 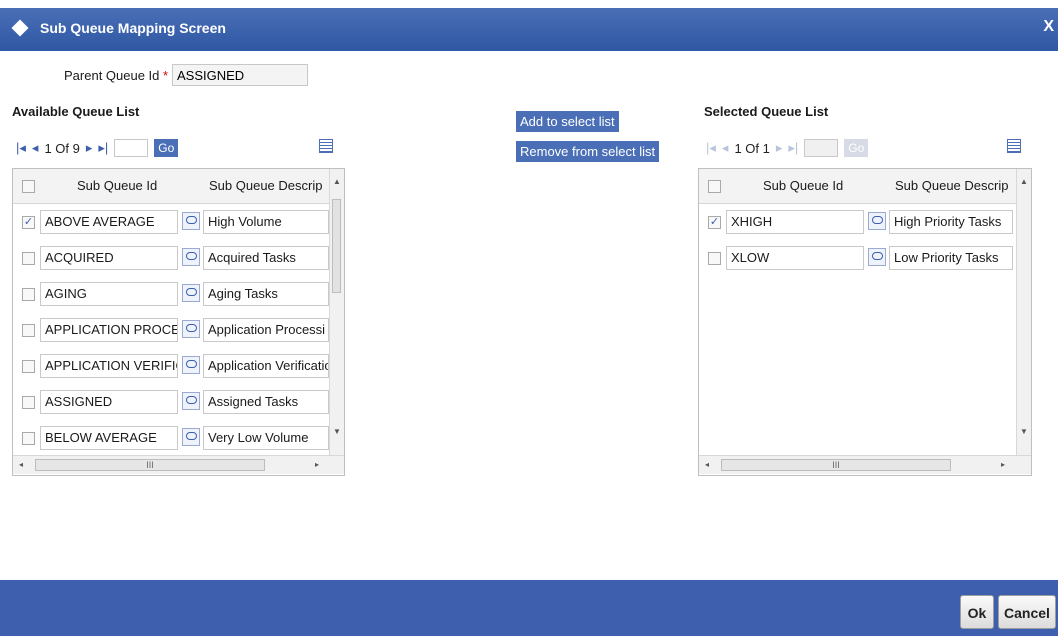 I want to click on table-row: ✓ XHIGH High Priority Tasks, so click(x=856, y=222).